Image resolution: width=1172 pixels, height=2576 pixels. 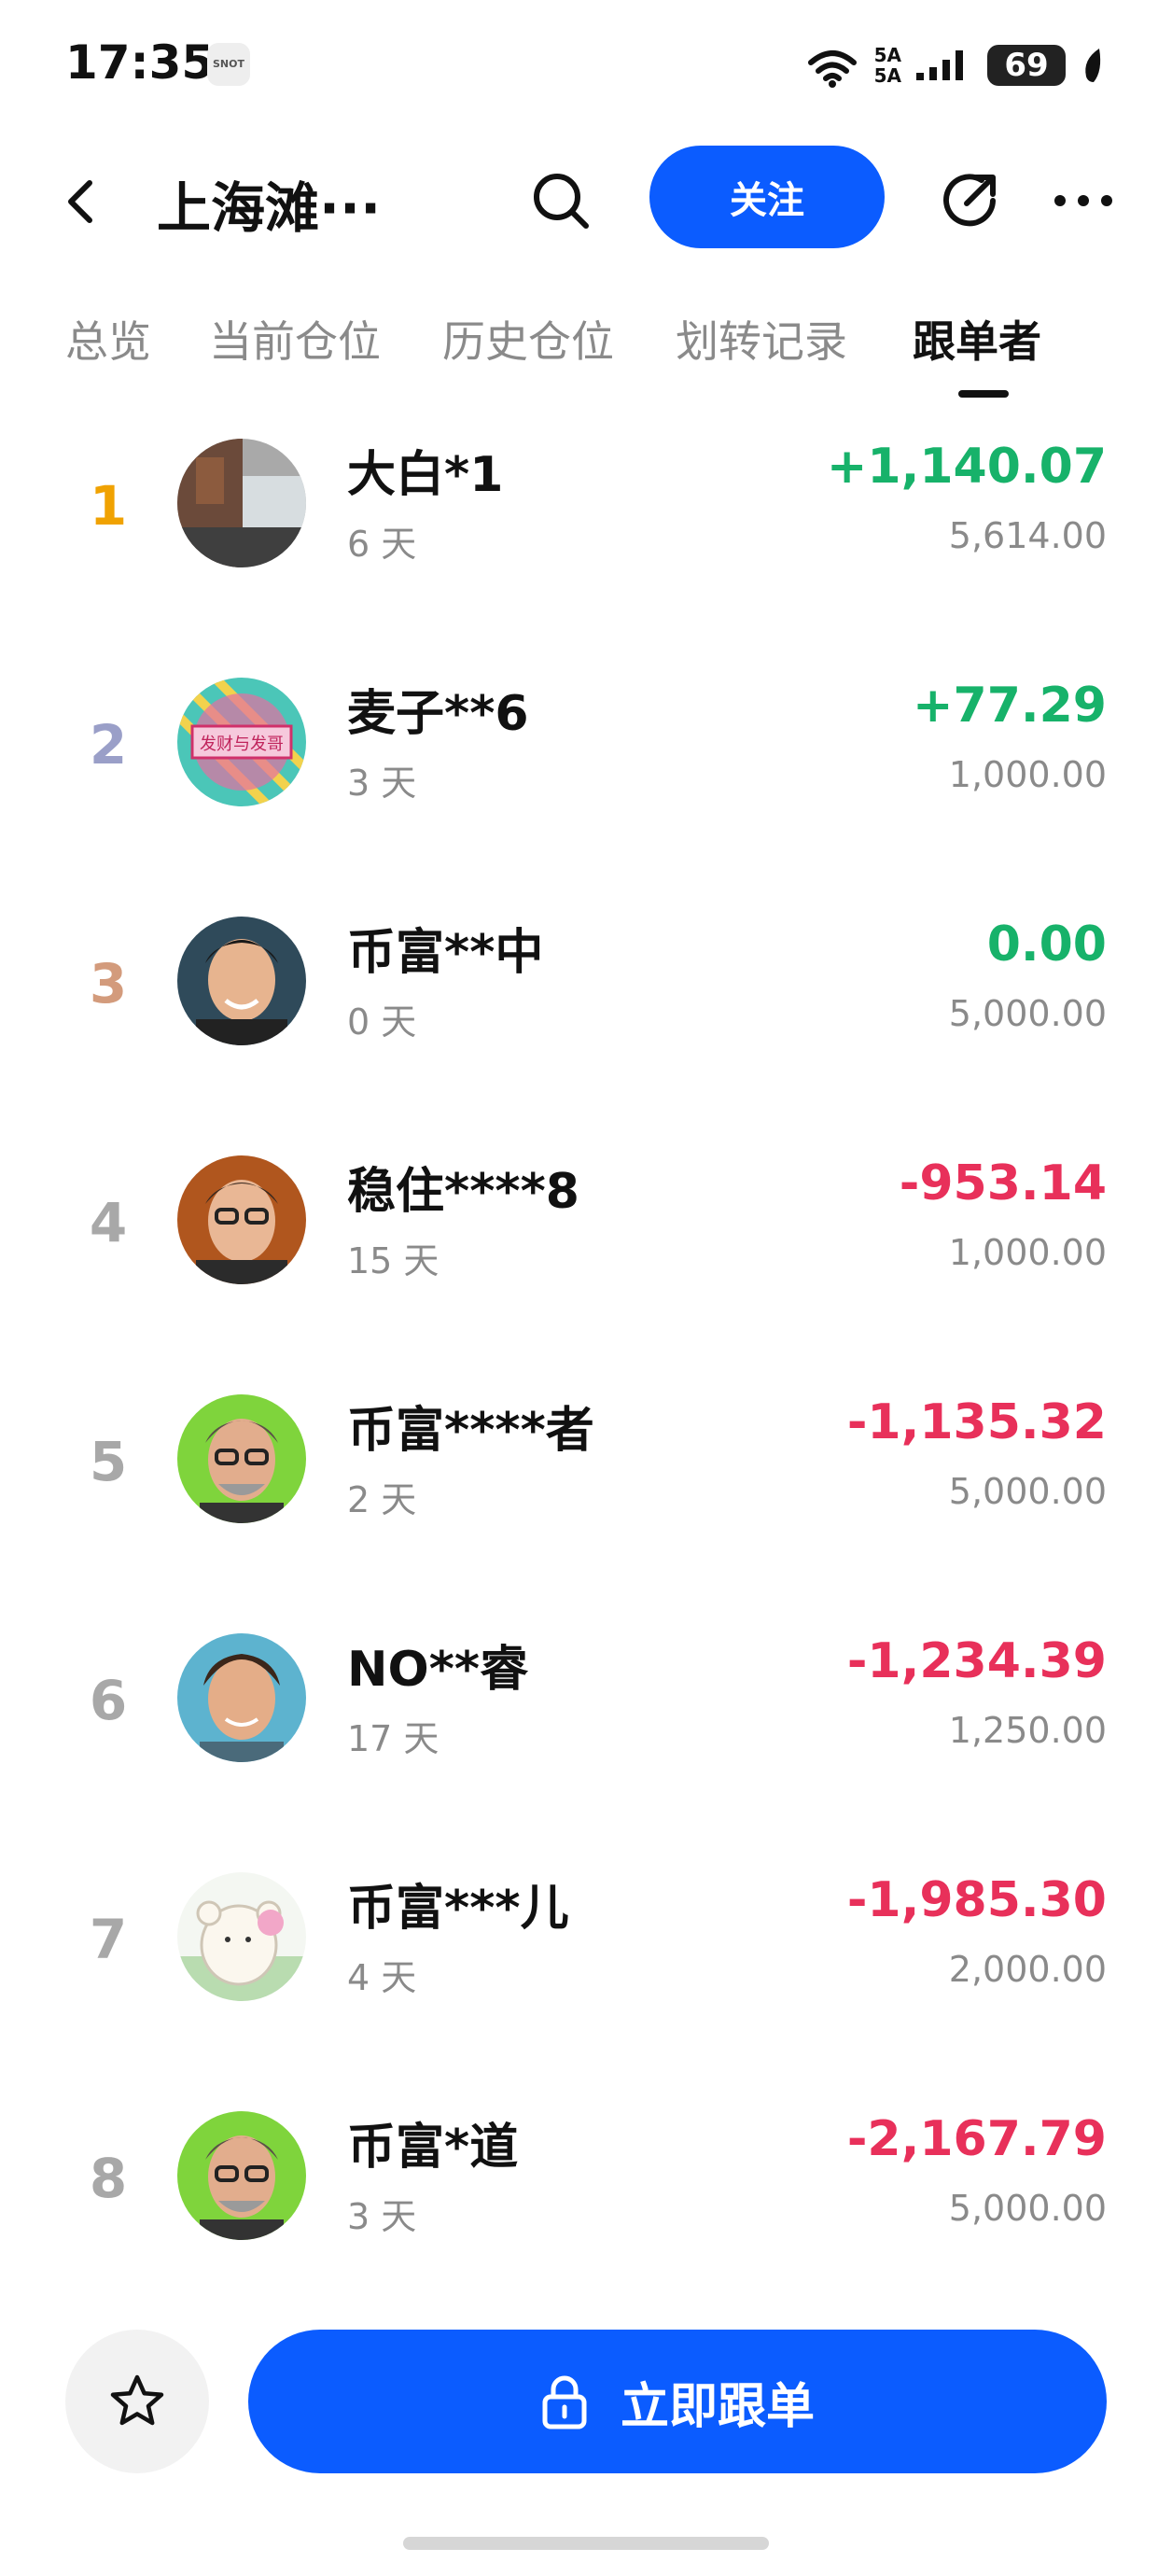 I want to click on star-icon, so click(x=137, y=2400).